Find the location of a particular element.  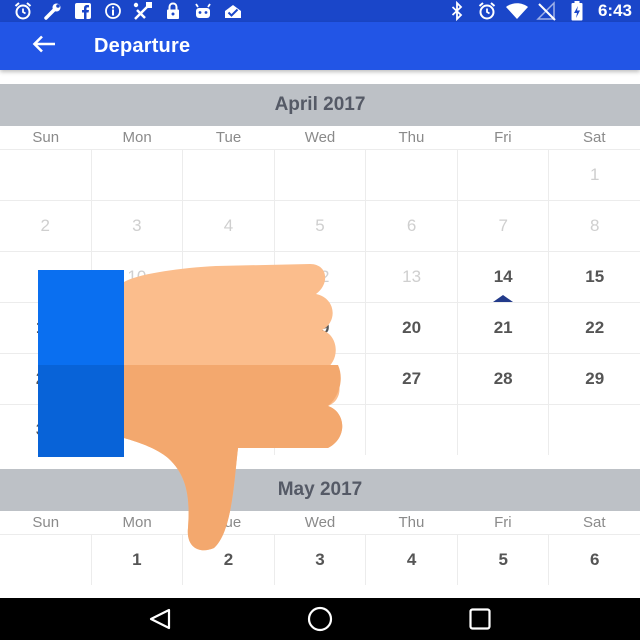

day-number: 22 is located at coordinates (595, 327).